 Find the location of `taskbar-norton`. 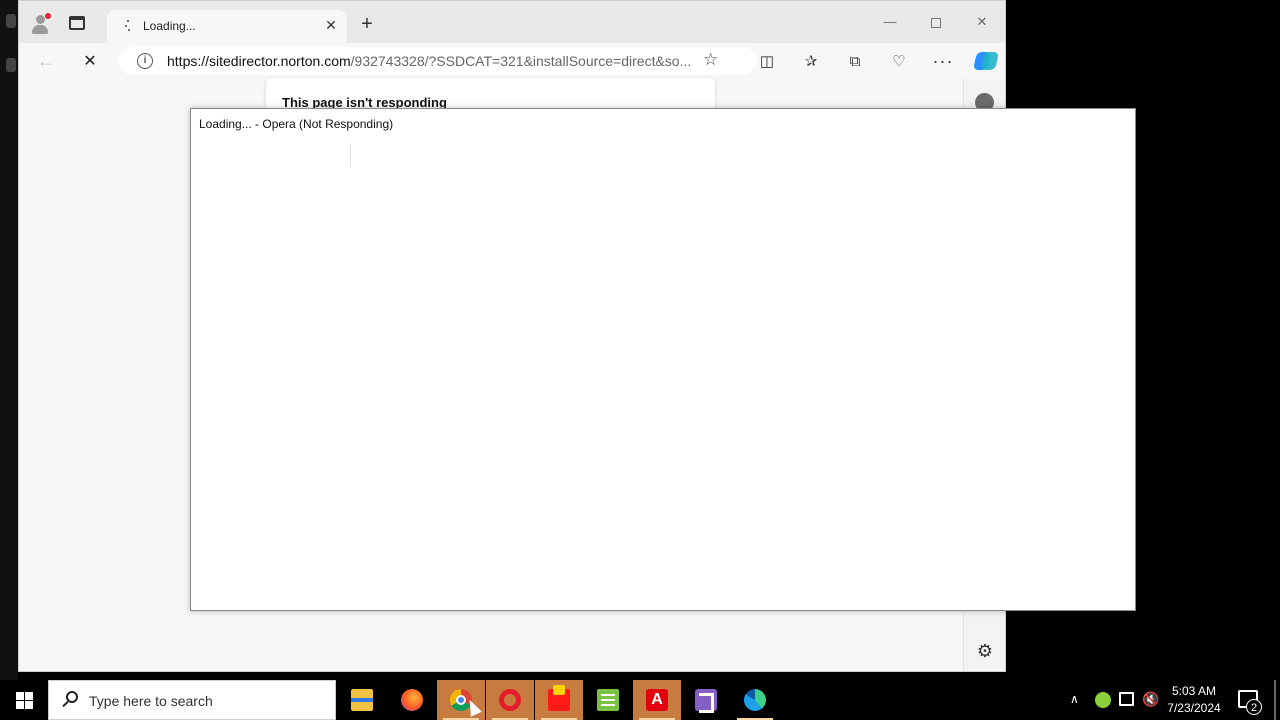

taskbar-norton is located at coordinates (559, 700).